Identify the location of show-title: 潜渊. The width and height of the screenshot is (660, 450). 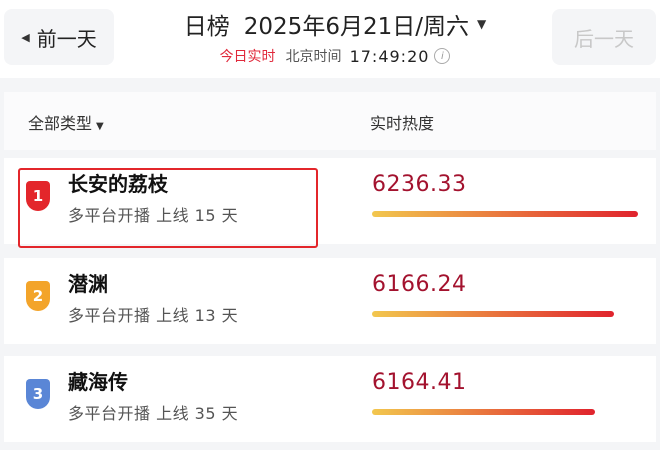
(88, 284).